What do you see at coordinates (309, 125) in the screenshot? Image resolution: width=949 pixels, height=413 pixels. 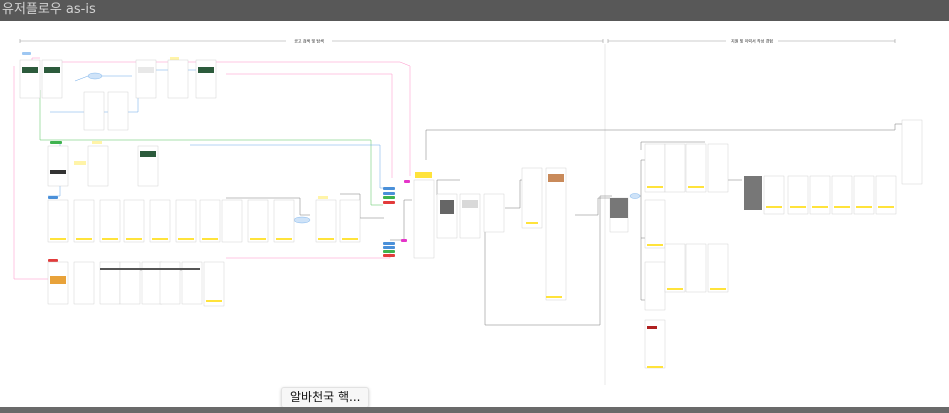 I see `connector-pink-mid` at bounding box center [309, 125].